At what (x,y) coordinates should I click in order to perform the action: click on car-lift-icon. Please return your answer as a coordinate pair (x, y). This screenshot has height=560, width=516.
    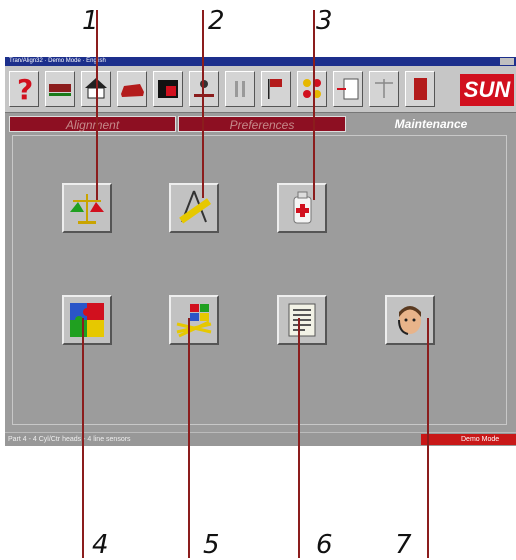
    Looking at the image, I should click on (60, 90).